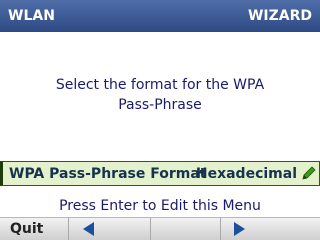 This screenshot has width=320, height=240. Describe the element at coordinates (109, 229) in the screenshot. I see `previous-button` at that location.